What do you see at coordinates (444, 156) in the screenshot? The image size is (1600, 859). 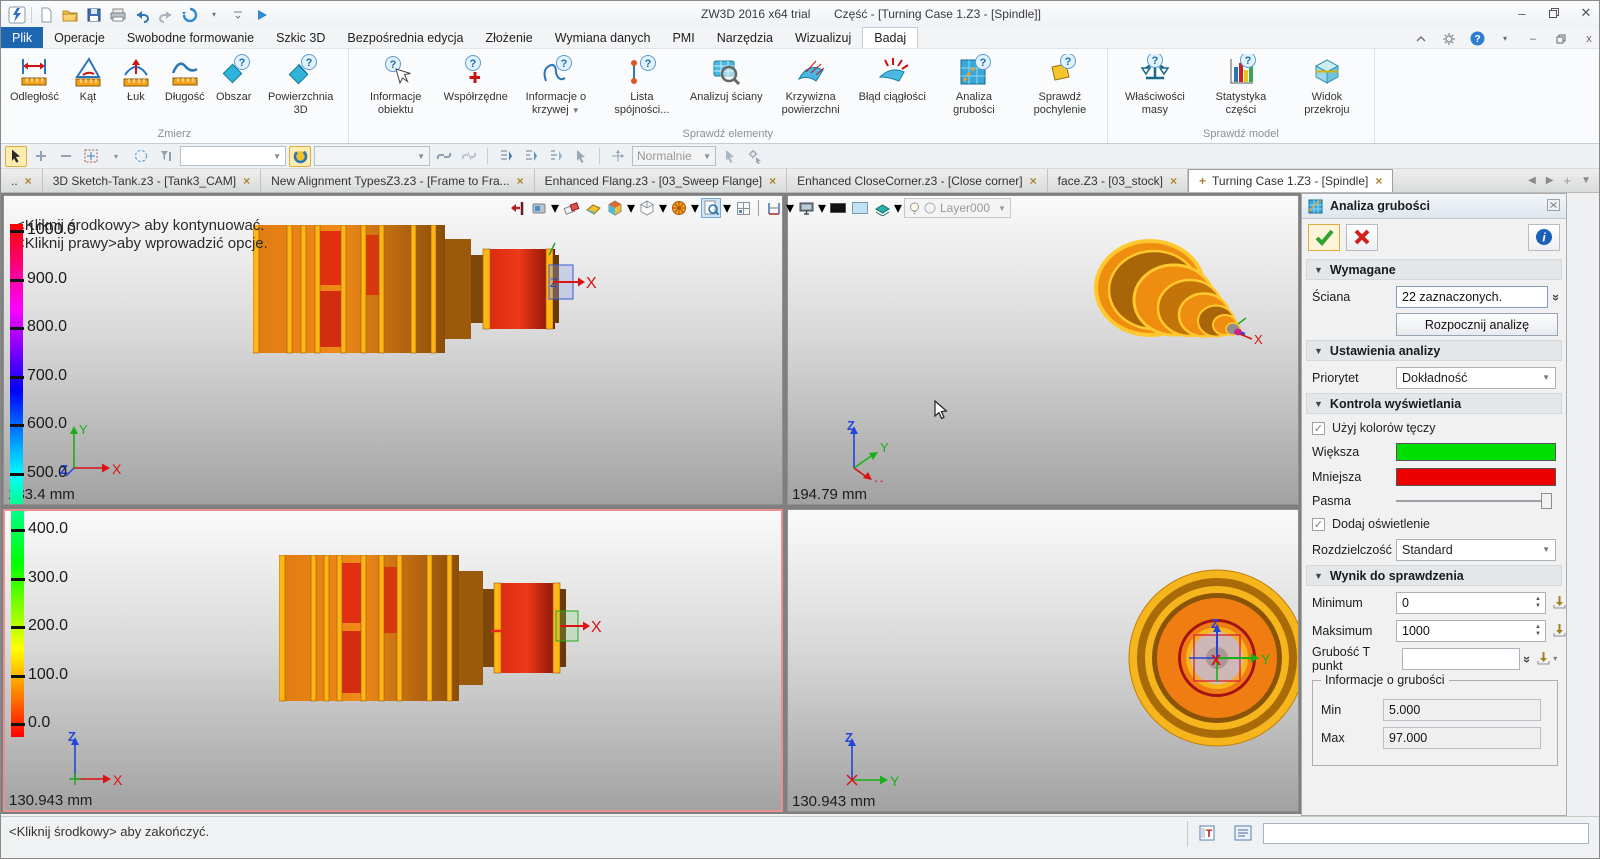 I see `link-manager-icon` at bounding box center [444, 156].